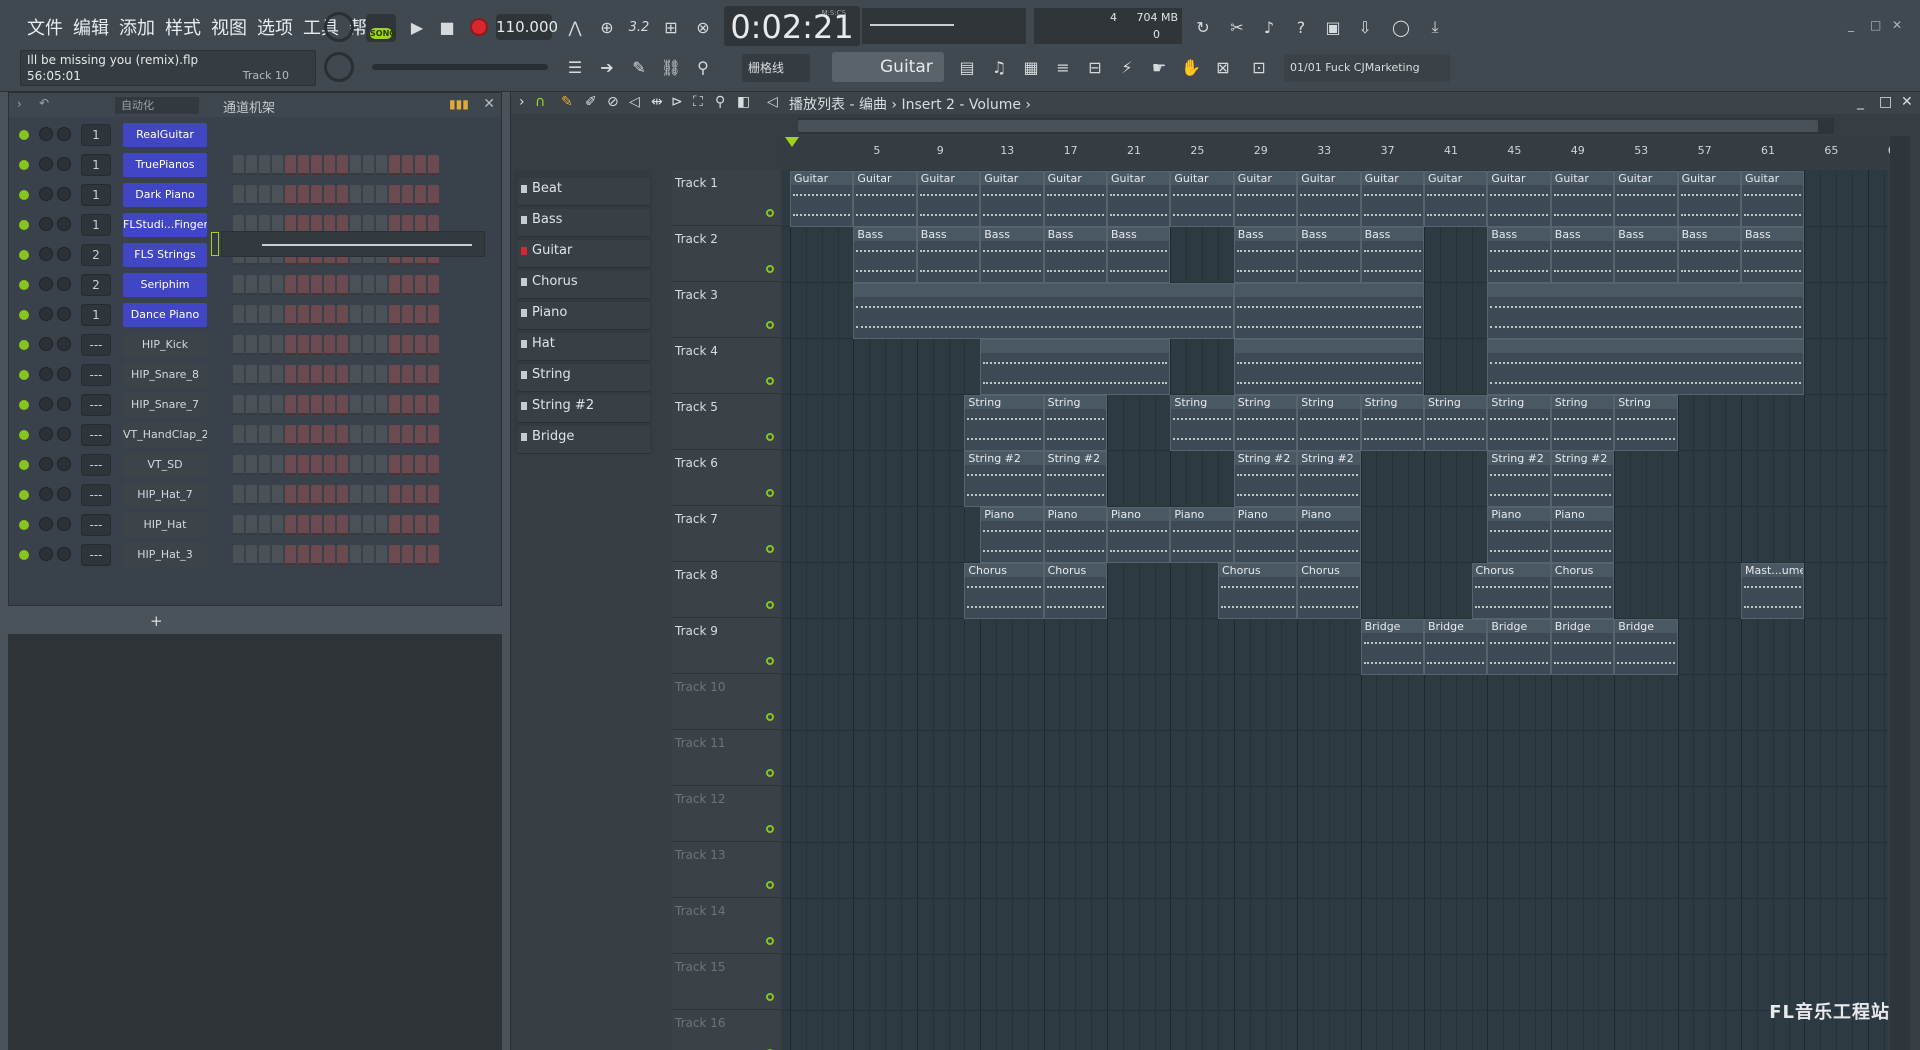 The width and height of the screenshot is (1920, 1050). I want to click on track-header: Track 2, so click(726, 254).